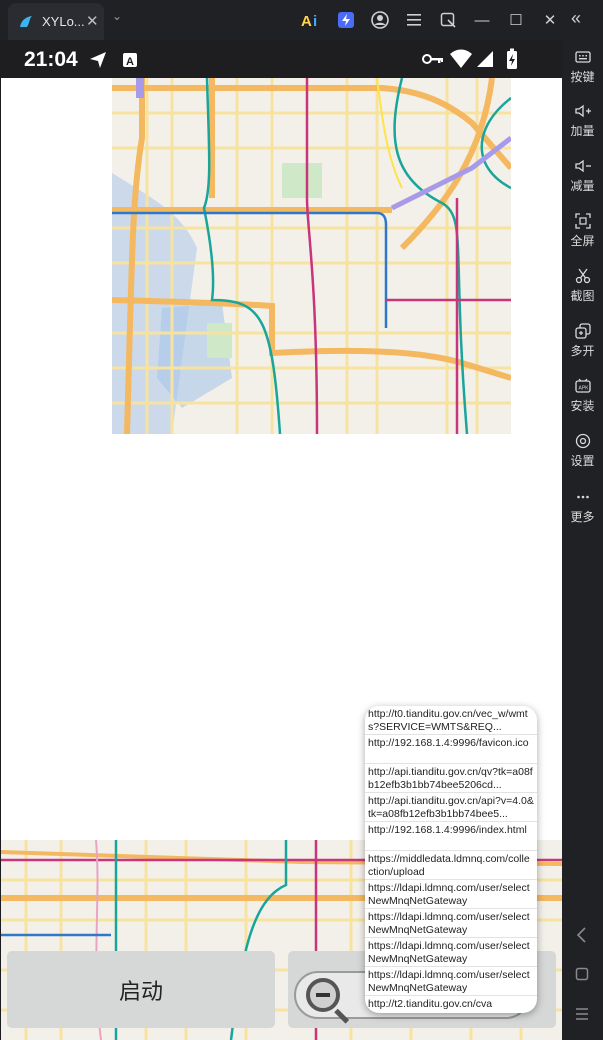 The height and width of the screenshot is (1040, 603). I want to click on volume-down-icon, so click(582, 166).